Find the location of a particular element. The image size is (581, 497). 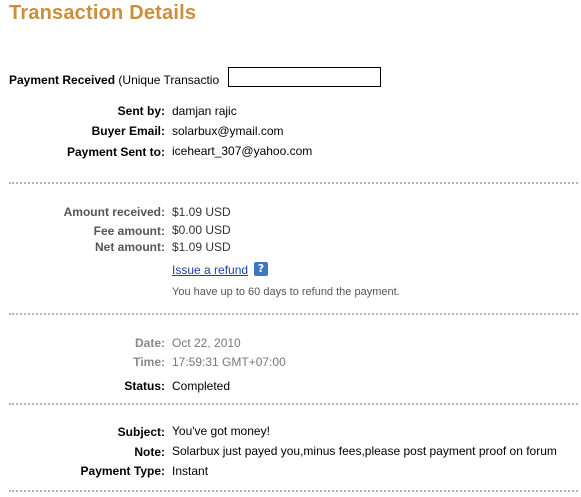

payment-type-value: Instant is located at coordinates (190, 471).